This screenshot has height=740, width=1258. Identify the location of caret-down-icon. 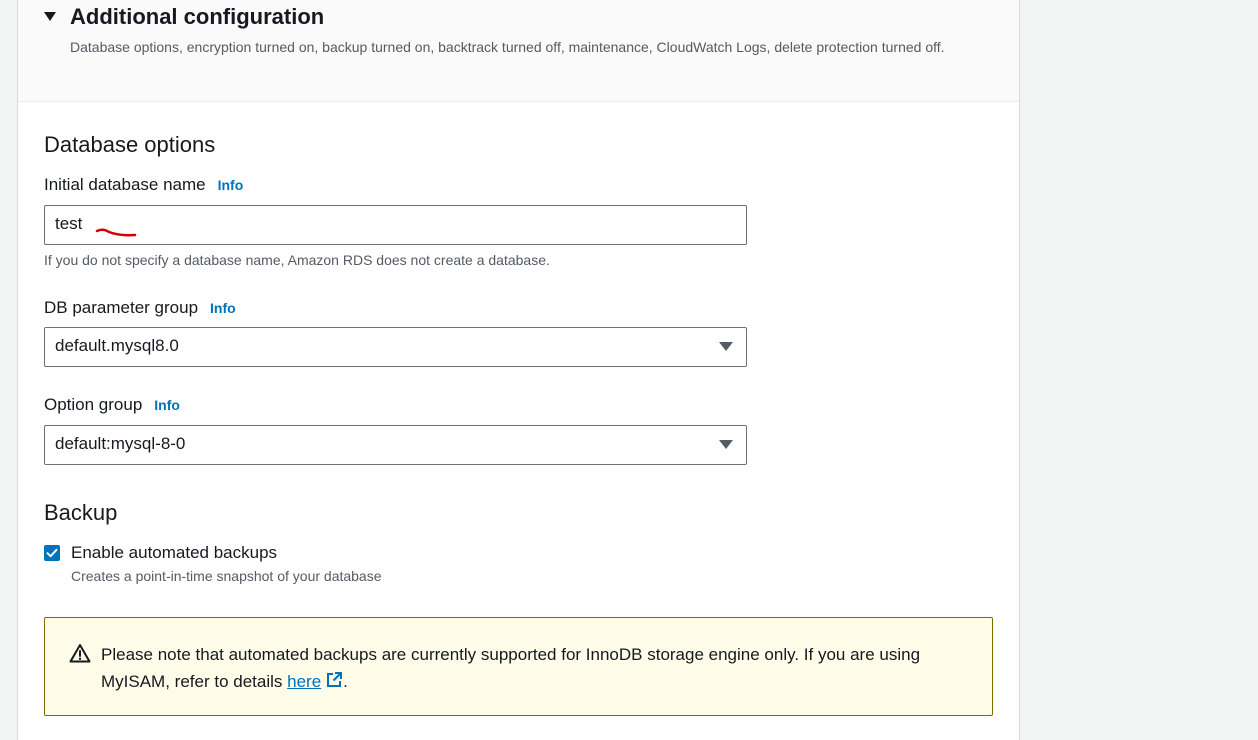
(50, 16).